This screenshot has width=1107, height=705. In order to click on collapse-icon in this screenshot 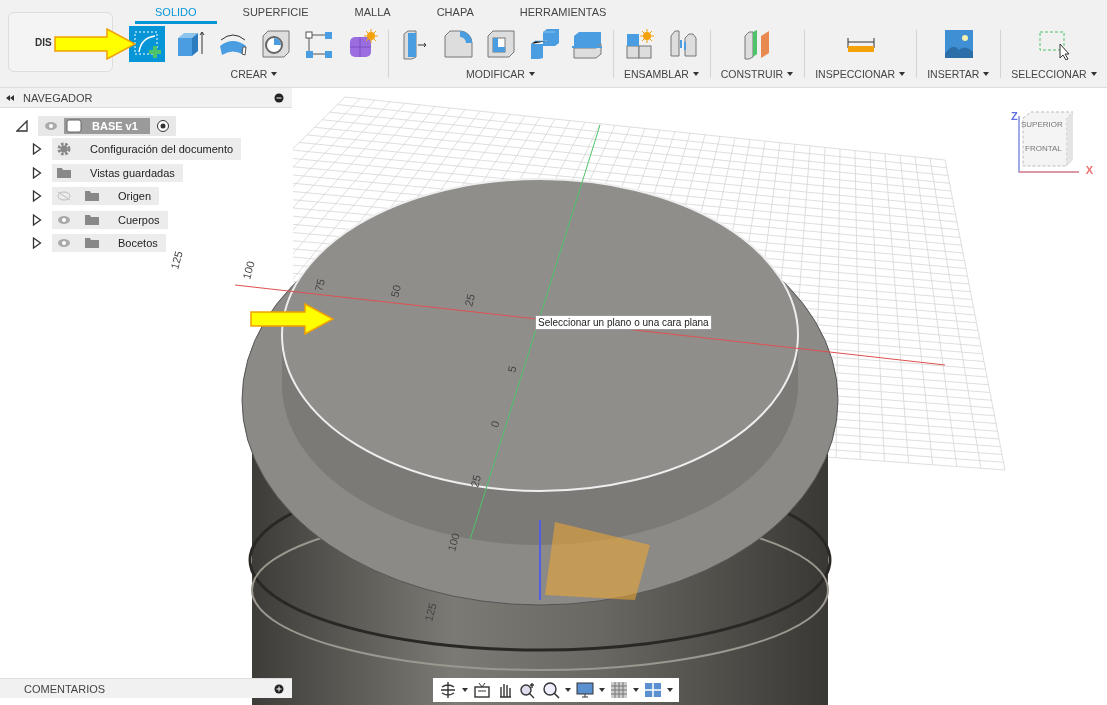, I will do `click(10, 97)`.